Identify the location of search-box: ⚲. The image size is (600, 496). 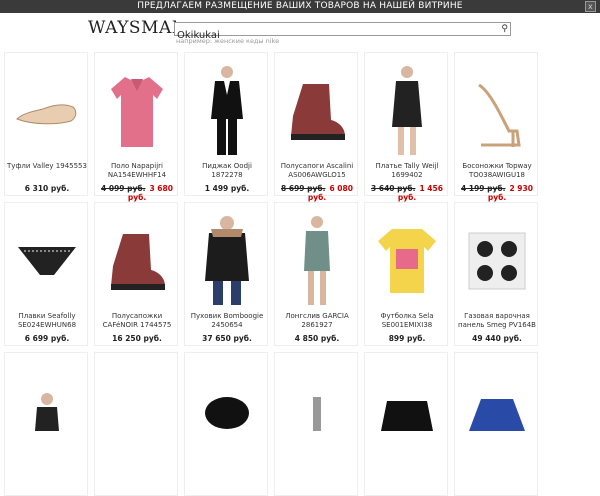
(342, 32).